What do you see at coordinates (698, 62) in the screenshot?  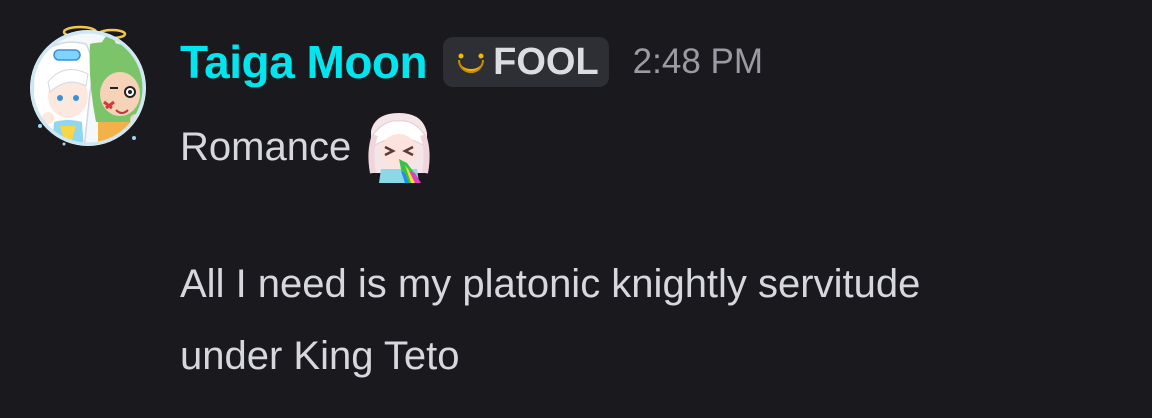 I see `timestamp: 2:48 PM` at bounding box center [698, 62].